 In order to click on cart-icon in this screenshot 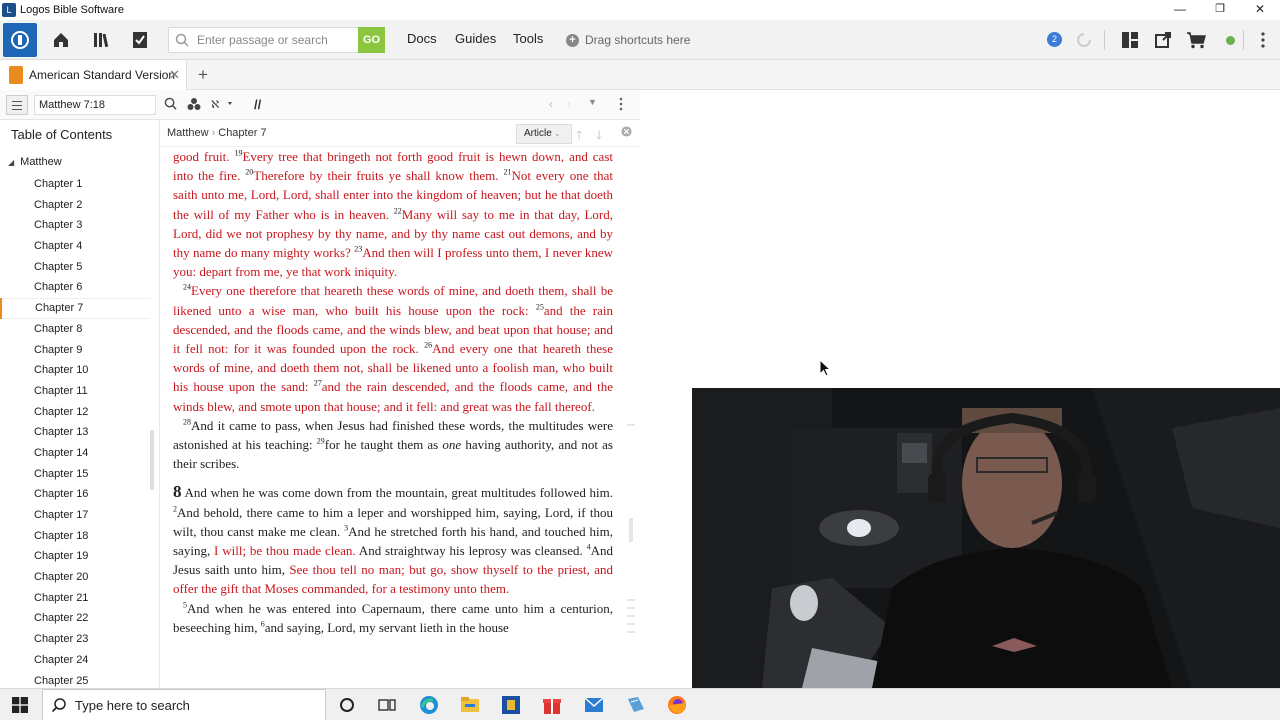, I will do `click(1196, 40)`.